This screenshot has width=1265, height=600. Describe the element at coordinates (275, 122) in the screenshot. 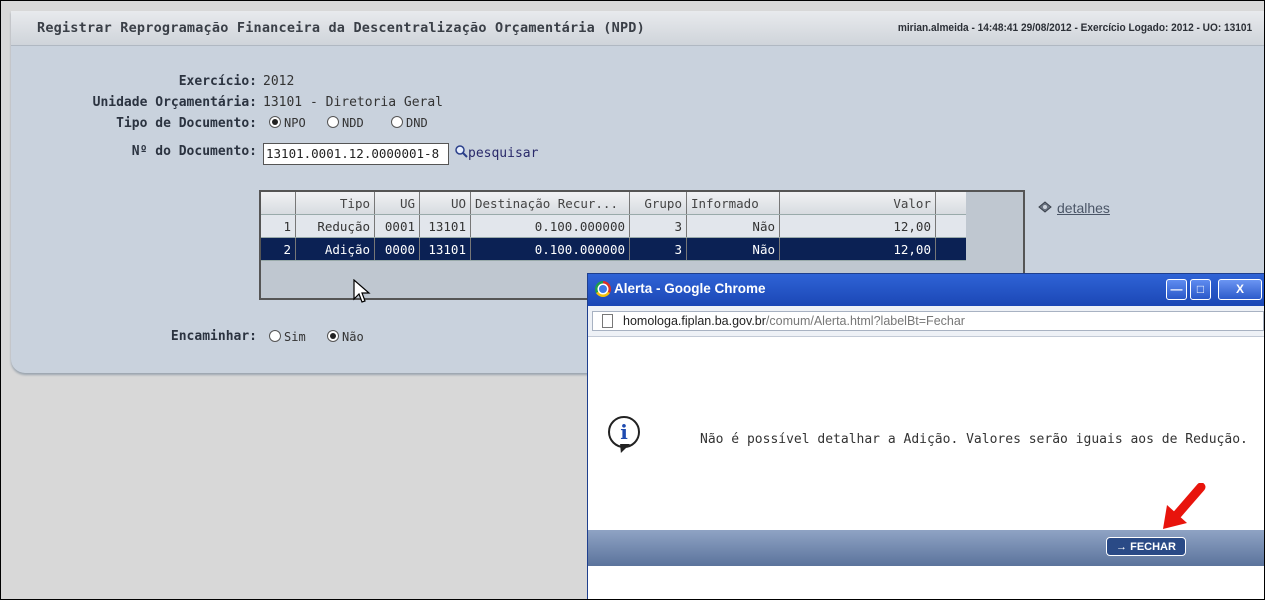

I see `radio-npo-button` at that location.